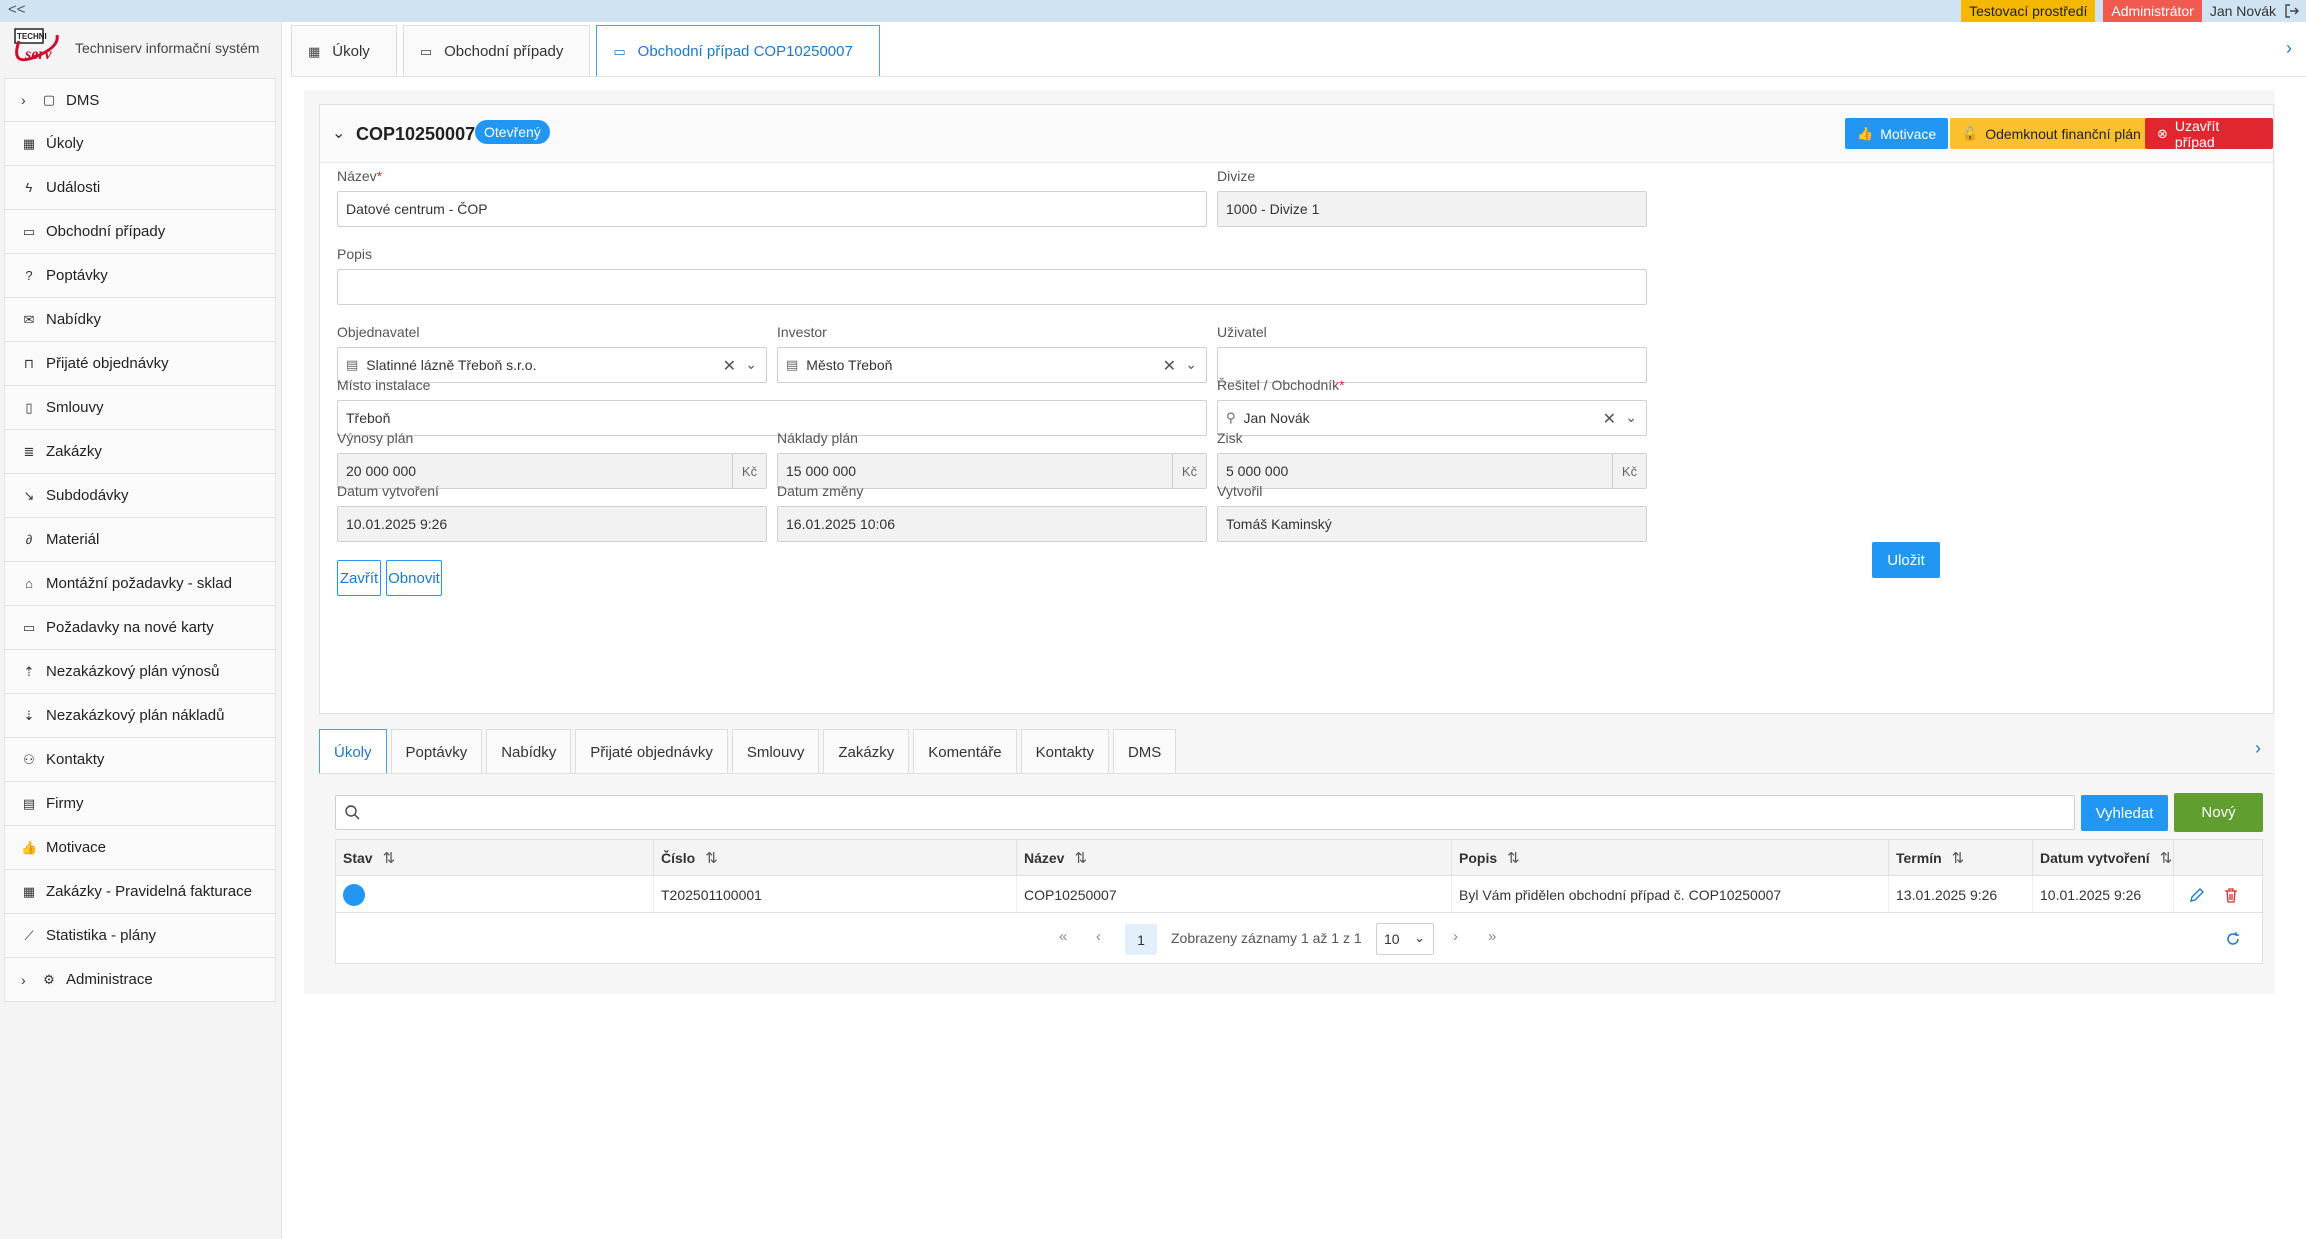 This screenshot has width=2306, height=1239. I want to click on subtab-komentare: Komentáře, so click(965, 751).